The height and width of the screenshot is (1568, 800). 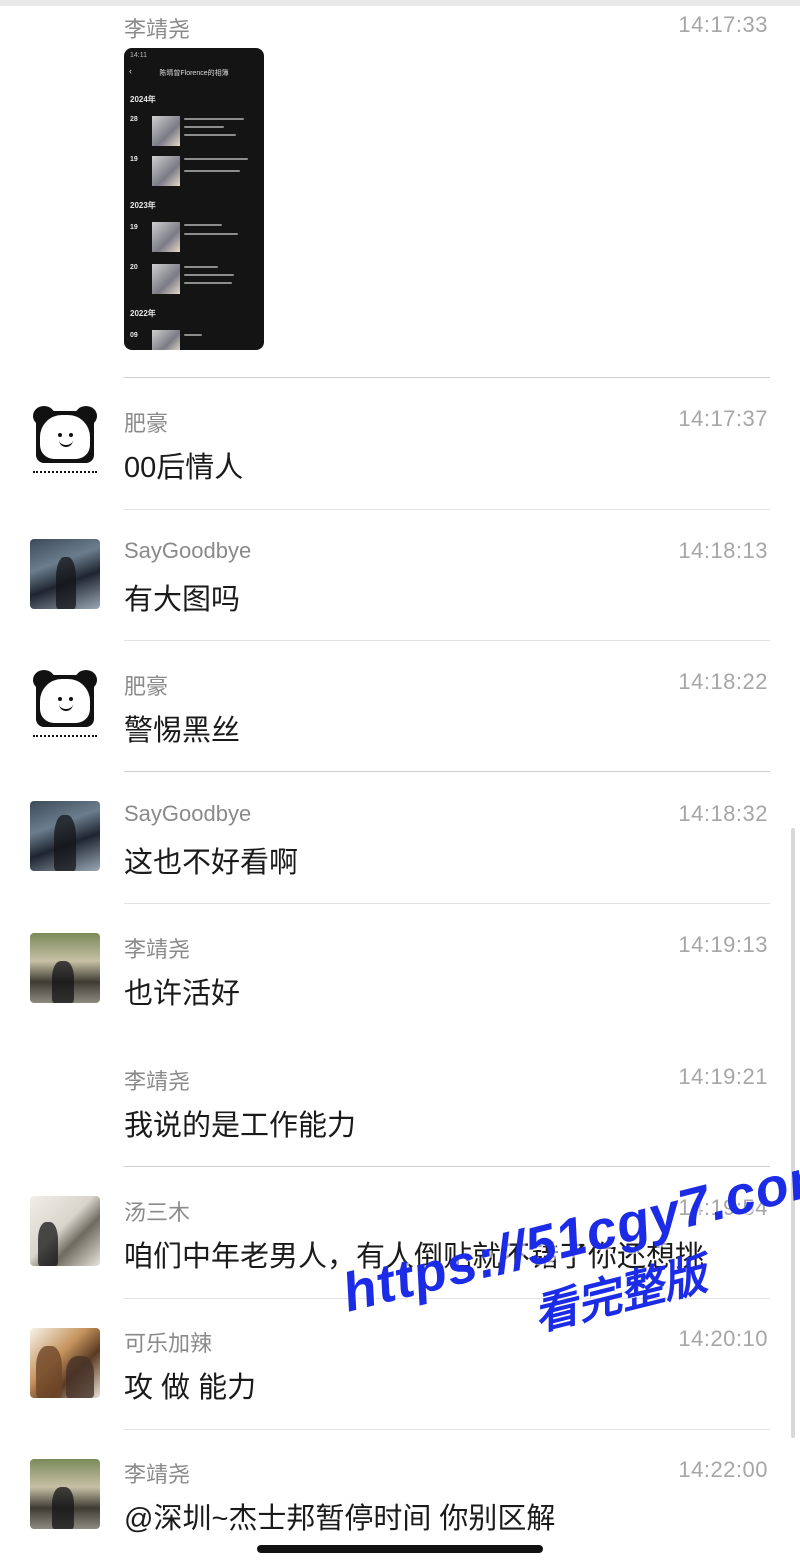 What do you see at coordinates (723, 1076) in the screenshot?
I see `message-time: 14:19:21` at bounding box center [723, 1076].